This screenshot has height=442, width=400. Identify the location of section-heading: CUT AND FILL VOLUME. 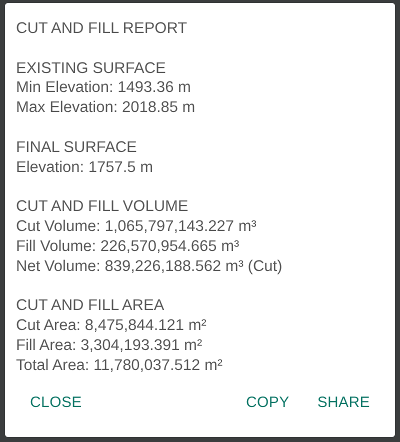
(102, 207).